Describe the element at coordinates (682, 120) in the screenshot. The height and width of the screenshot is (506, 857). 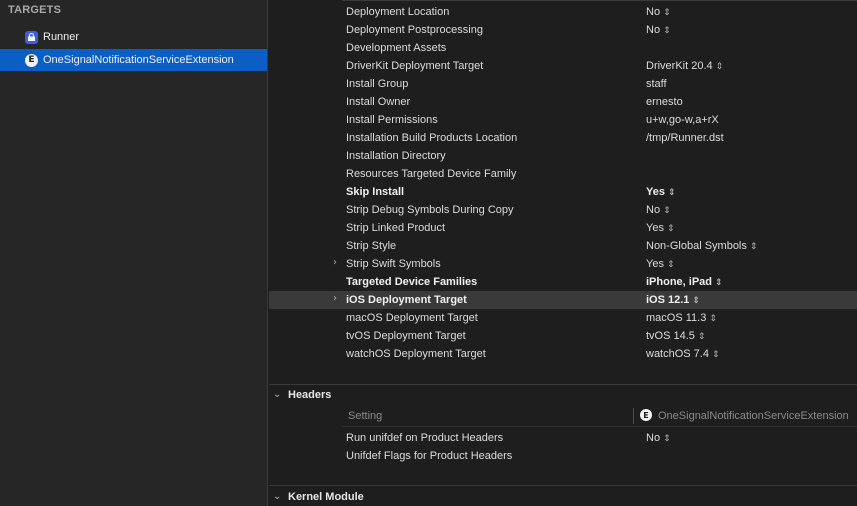
I see `setting-value: u+w,go-w,a+rX` at that location.